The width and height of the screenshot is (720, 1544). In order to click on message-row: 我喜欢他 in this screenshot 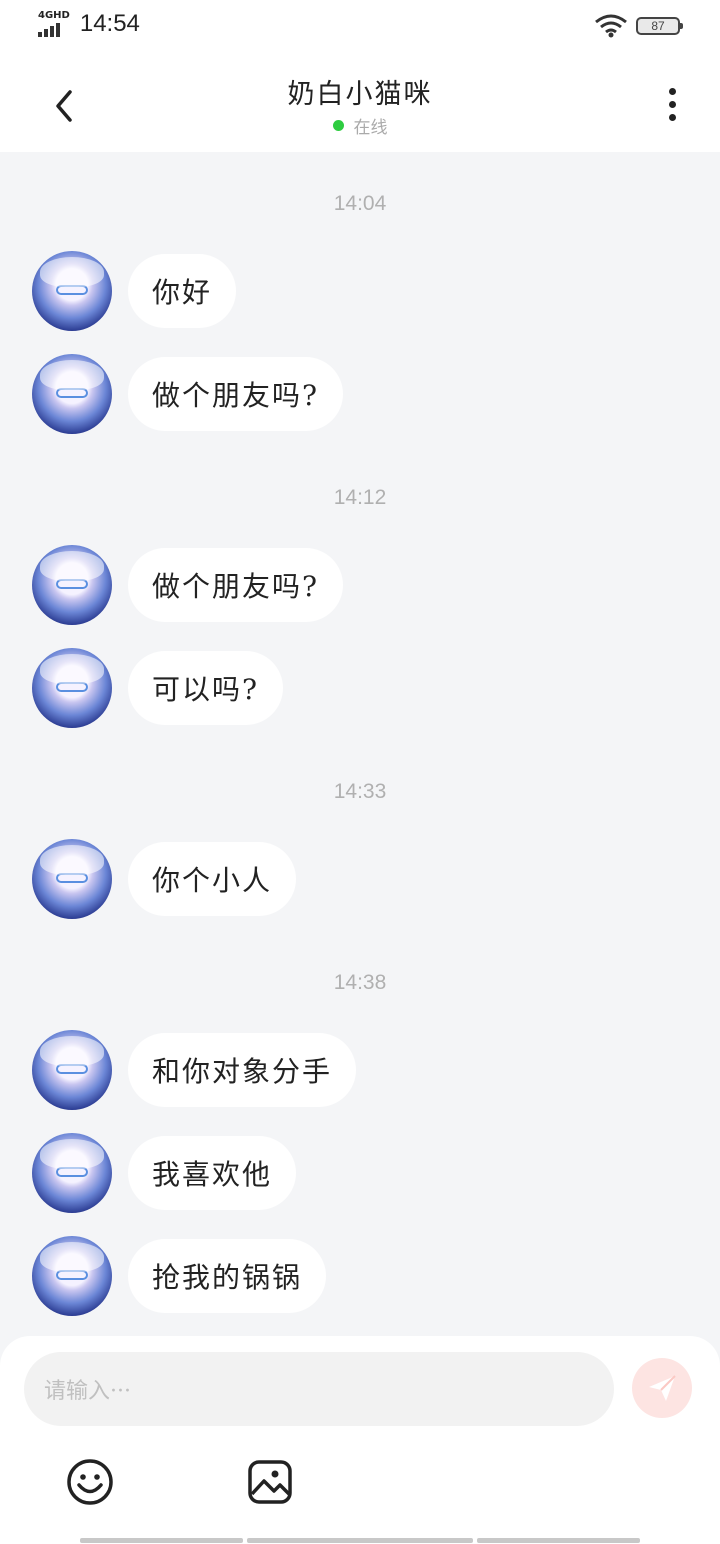, I will do `click(164, 1173)`.